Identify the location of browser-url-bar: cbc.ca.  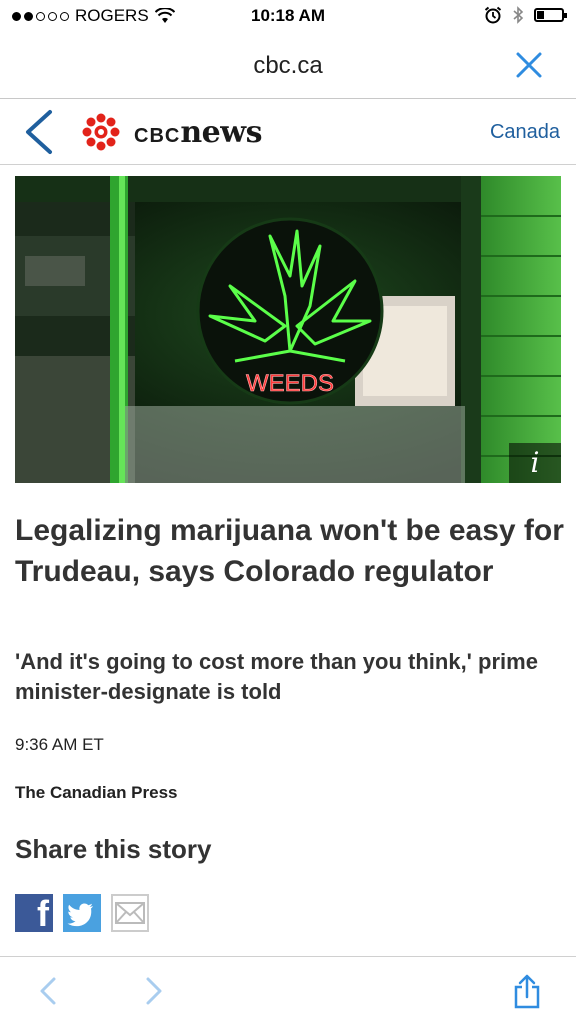
(288, 66).